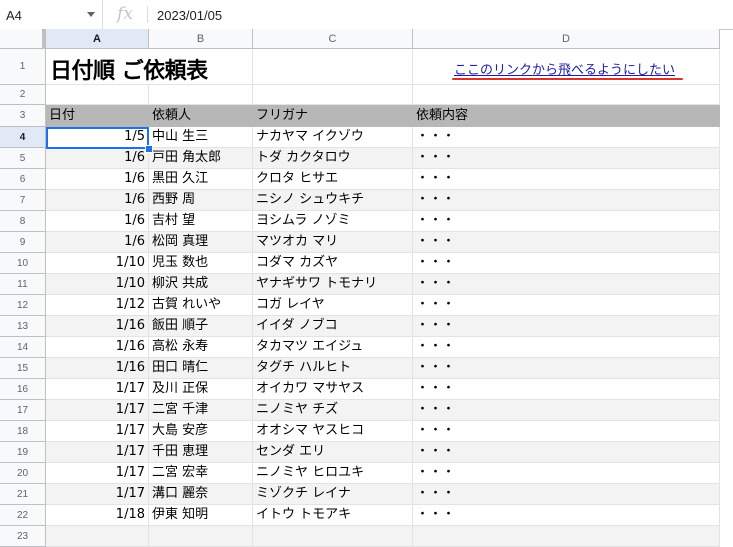 The height and width of the screenshot is (547, 733). I want to click on cell-date: 1/18, so click(97, 515).